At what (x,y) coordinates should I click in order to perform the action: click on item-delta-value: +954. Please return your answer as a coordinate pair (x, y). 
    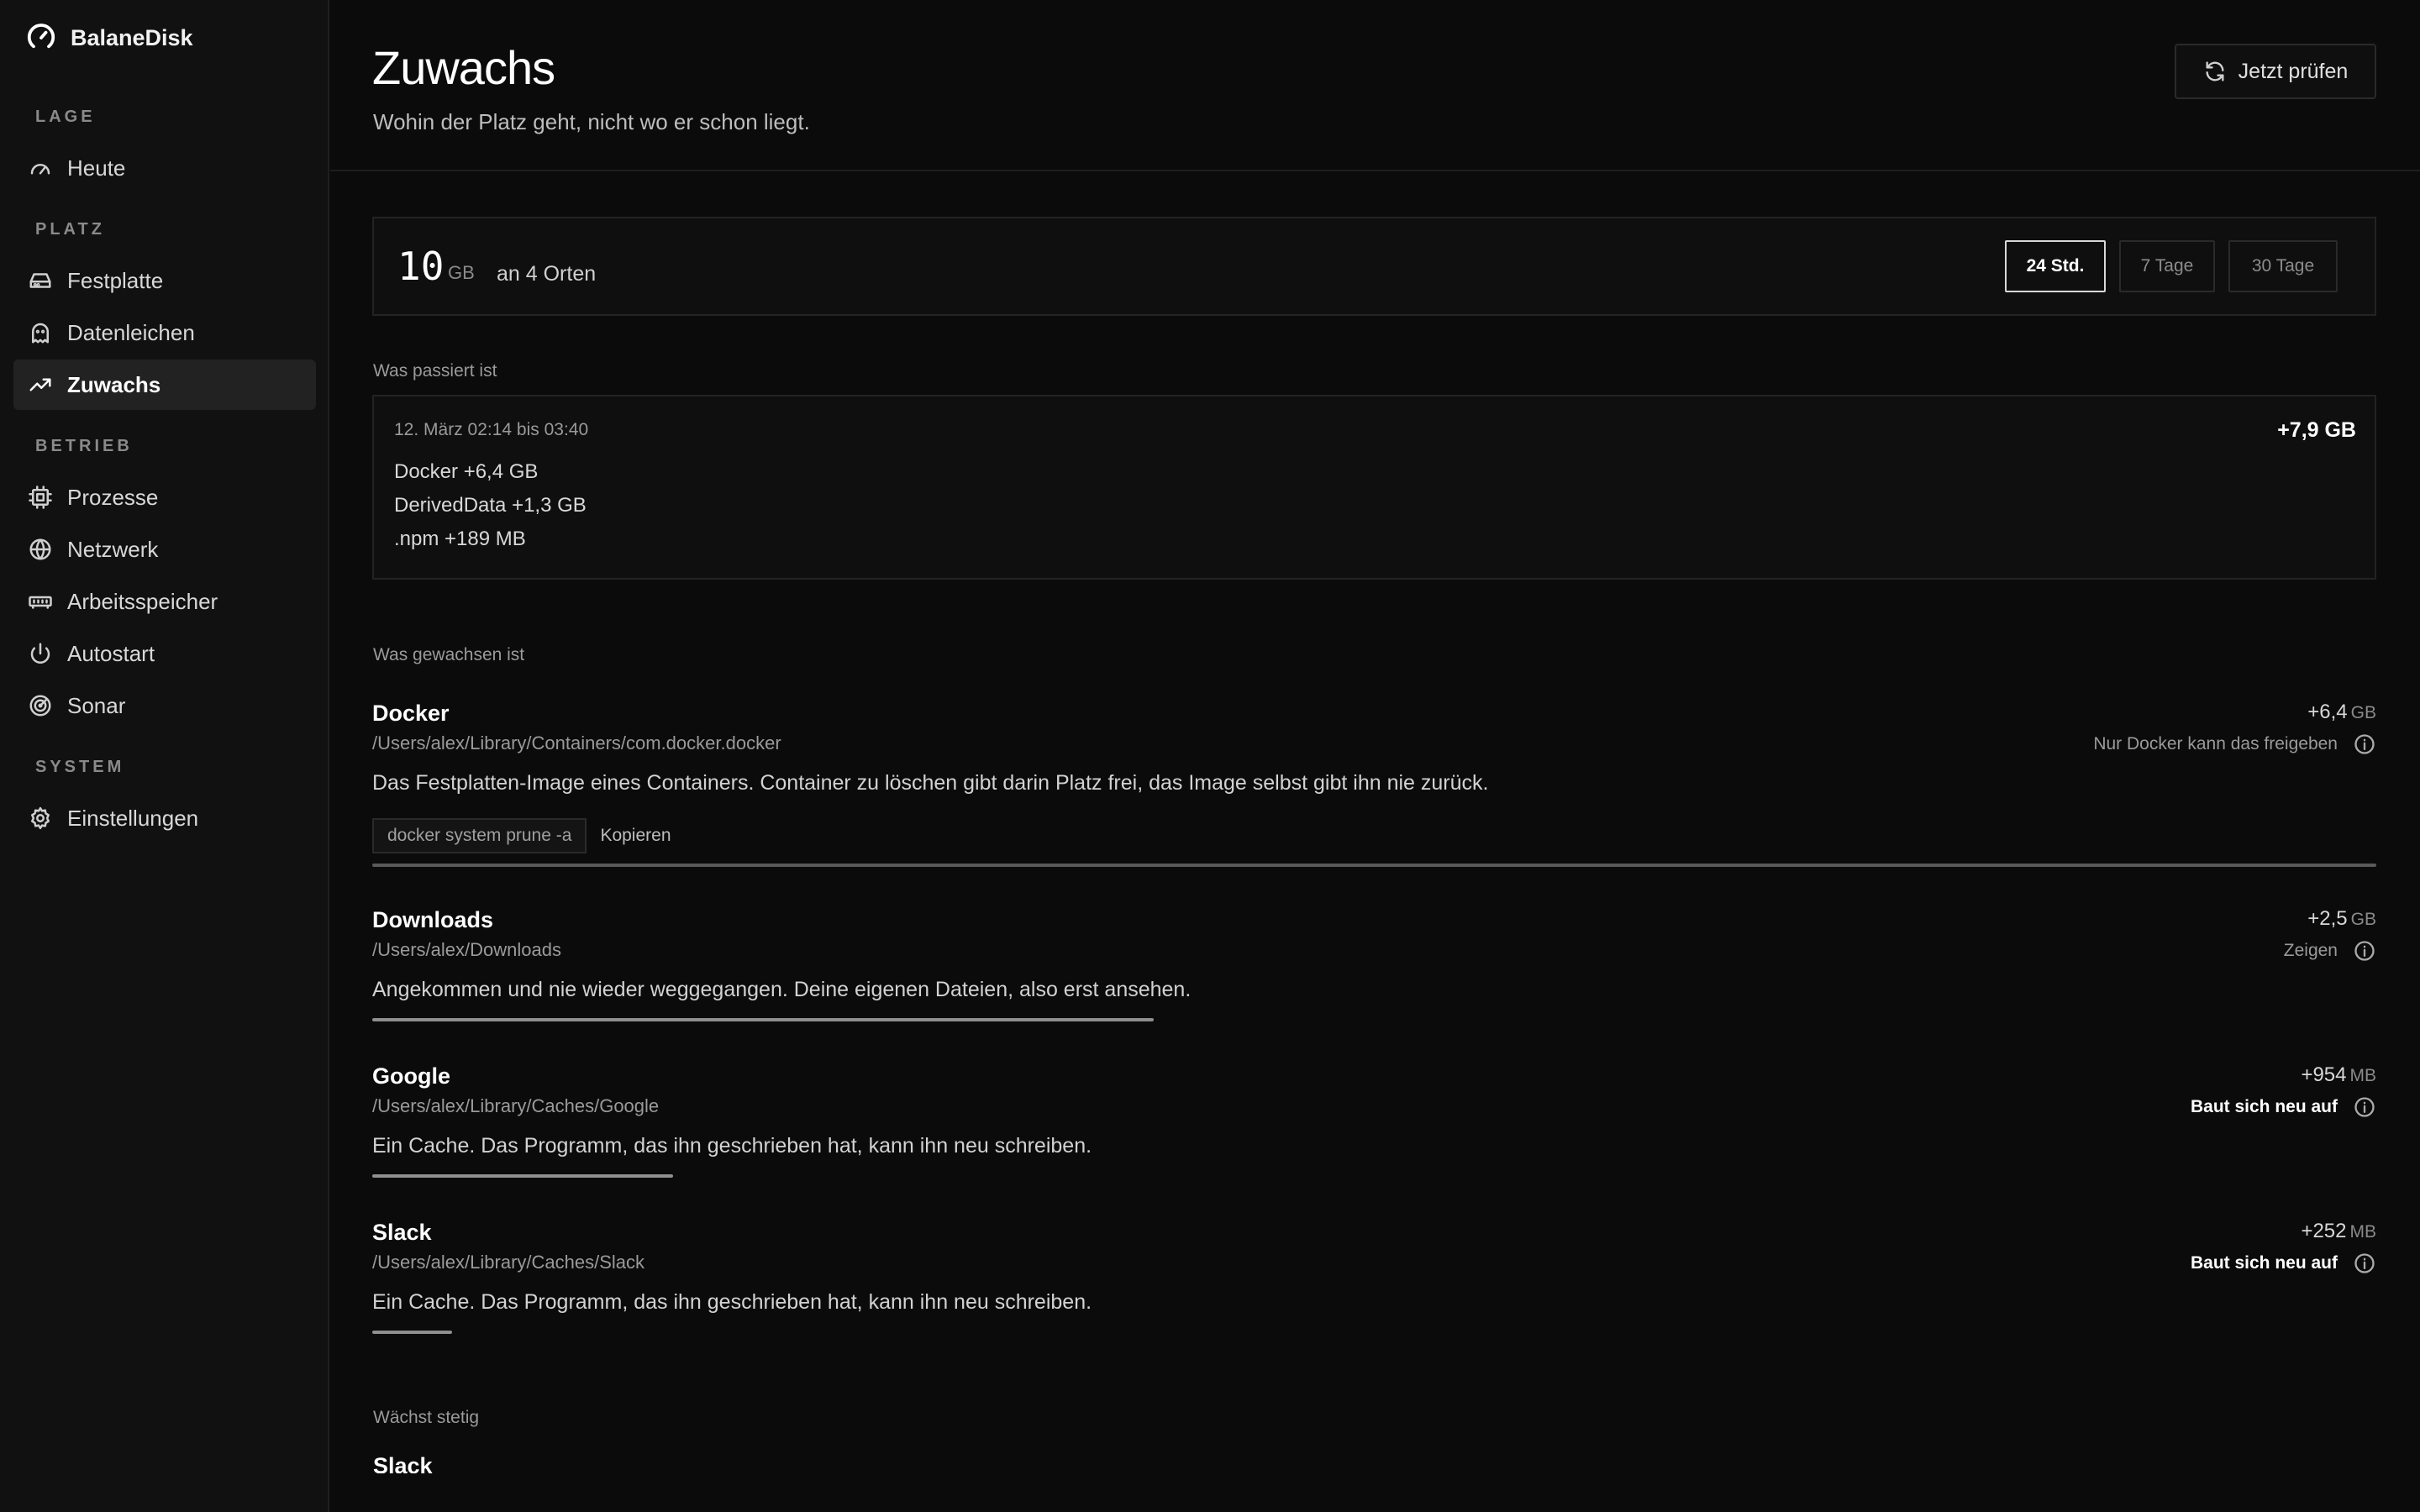
    Looking at the image, I should click on (2324, 1074).